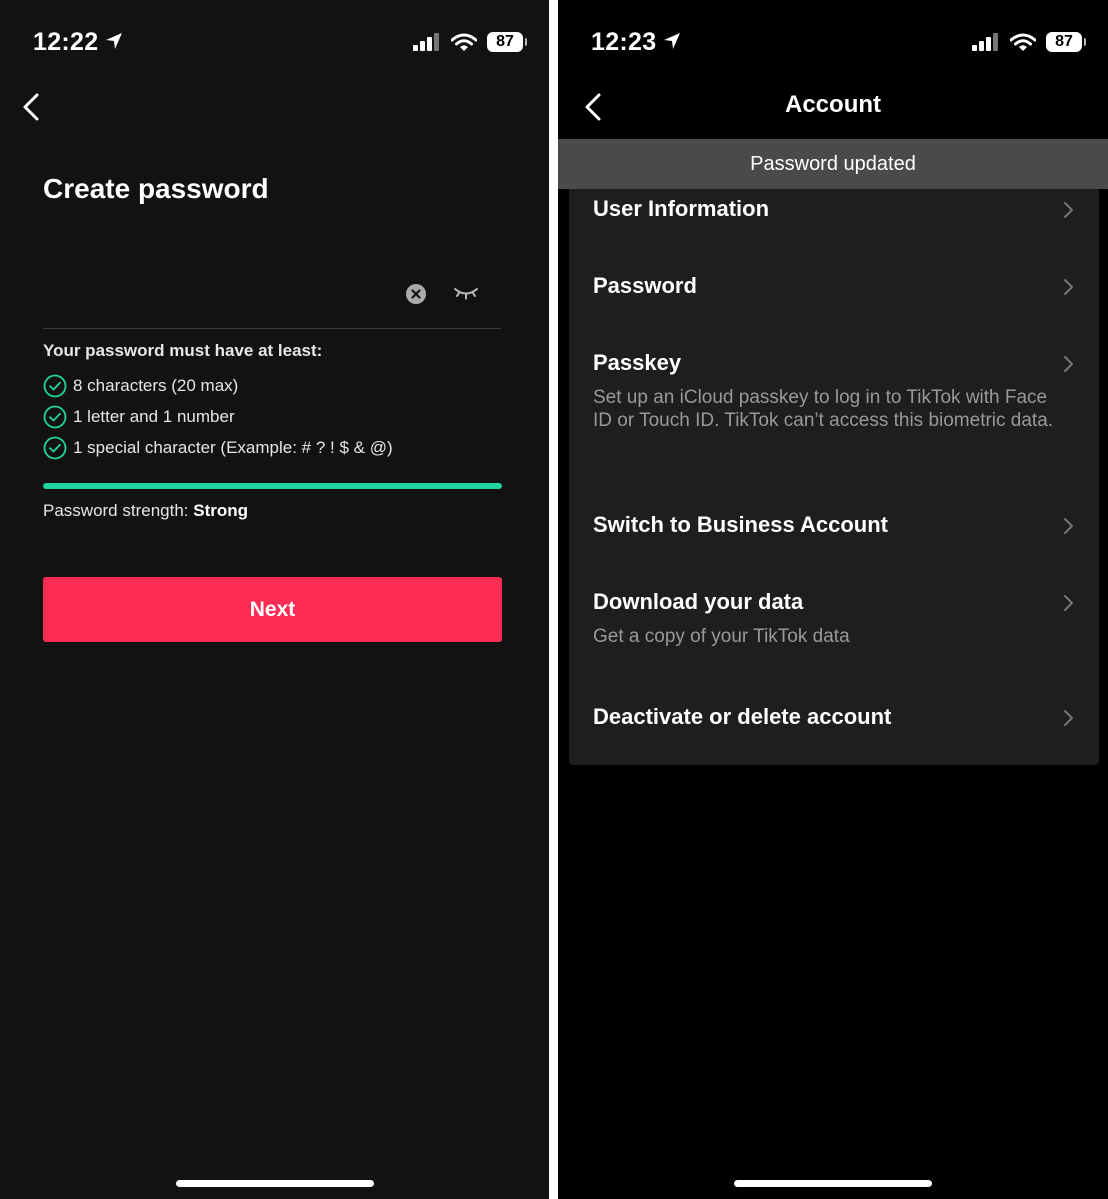 Image resolution: width=1108 pixels, height=1199 pixels. Describe the element at coordinates (836, 209) in the screenshot. I see `menu-item-user-information: User Information` at that location.